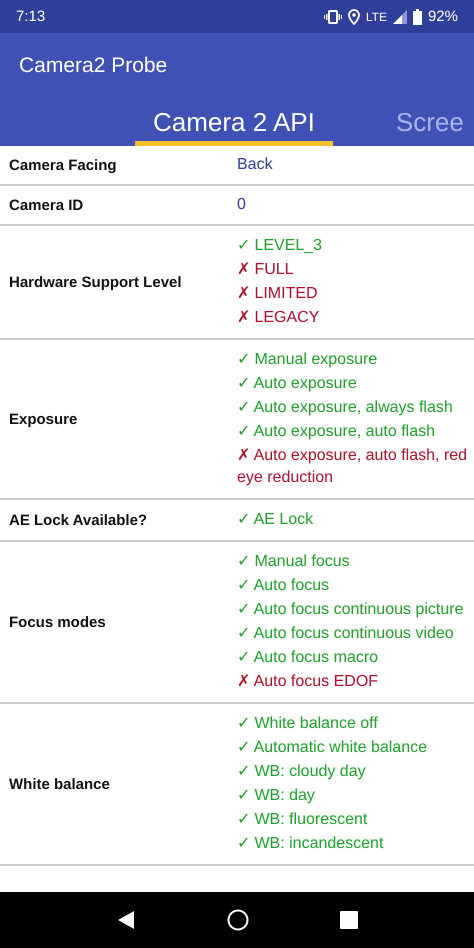 The height and width of the screenshot is (948, 474). Describe the element at coordinates (278, 294) in the screenshot. I see `unsupported-feature: ✗ LIMITED` at that location.